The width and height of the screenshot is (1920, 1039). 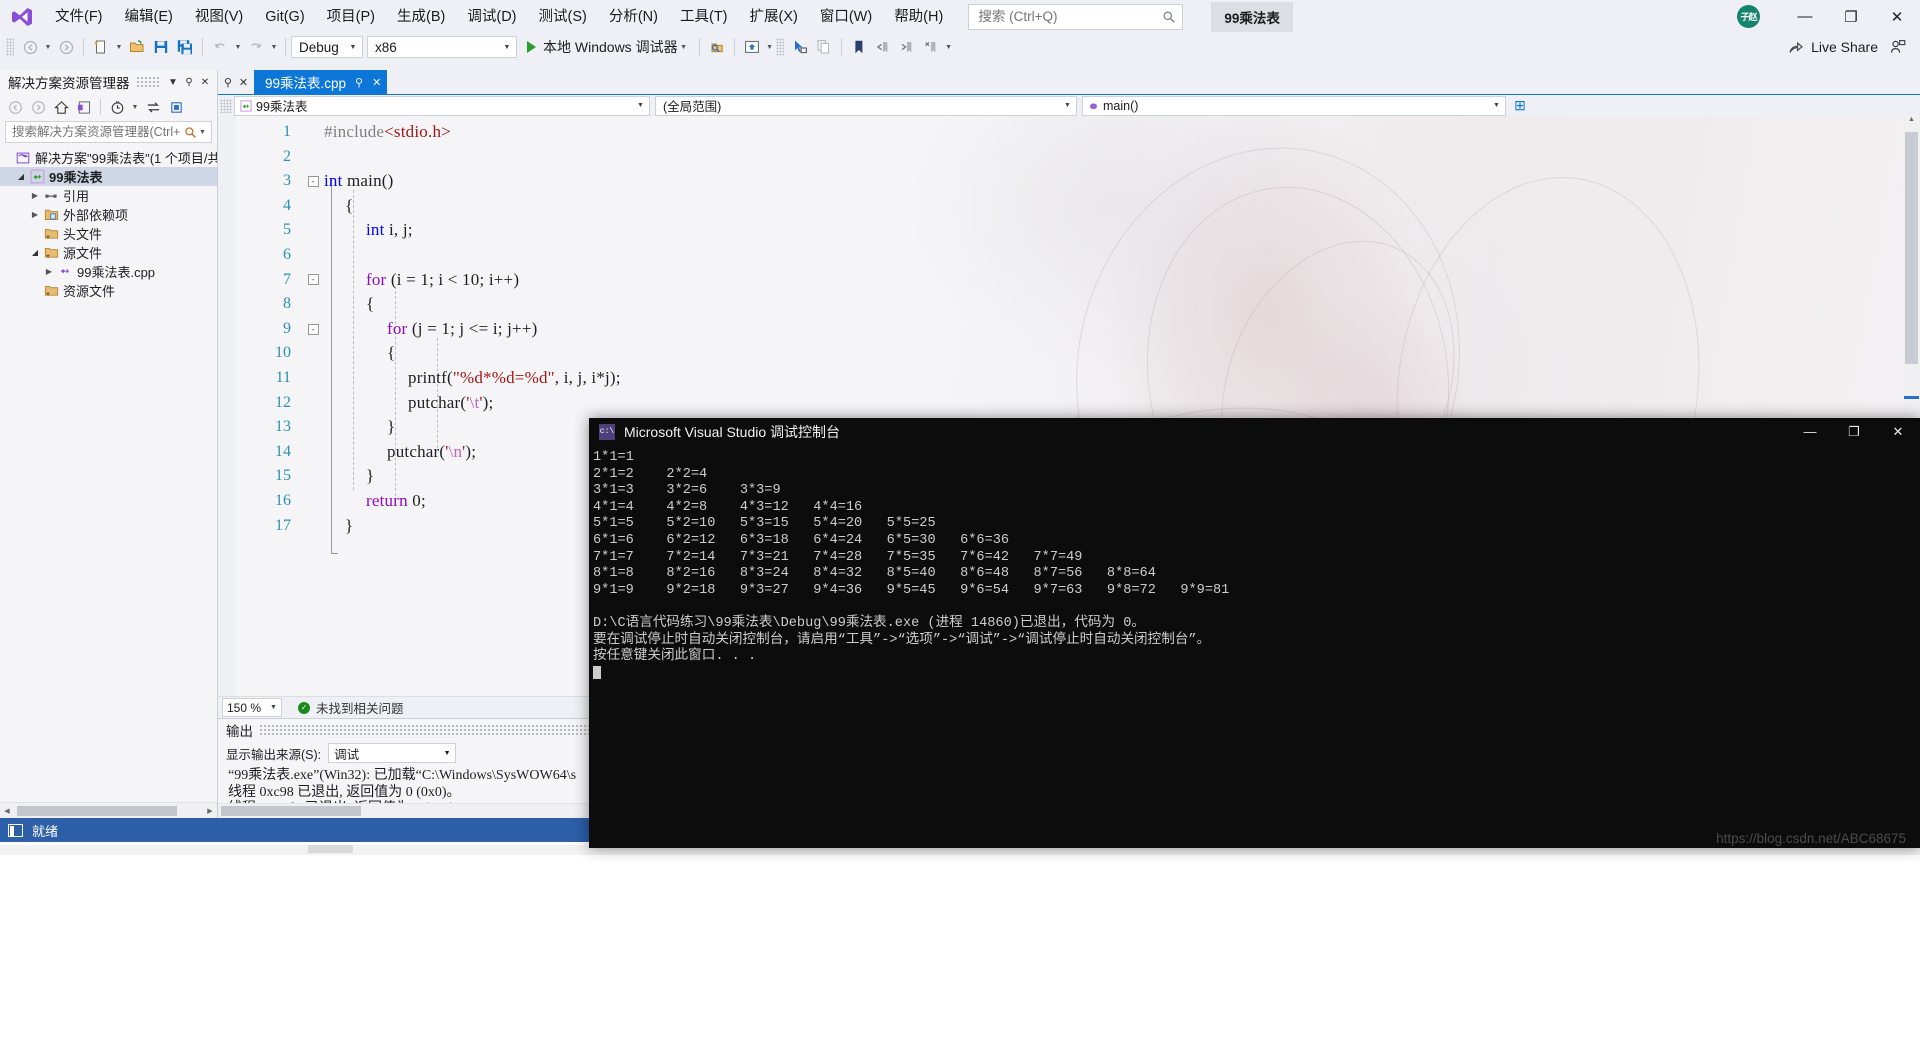 I want to click on save-all-icon, so click(x=185, y=47).